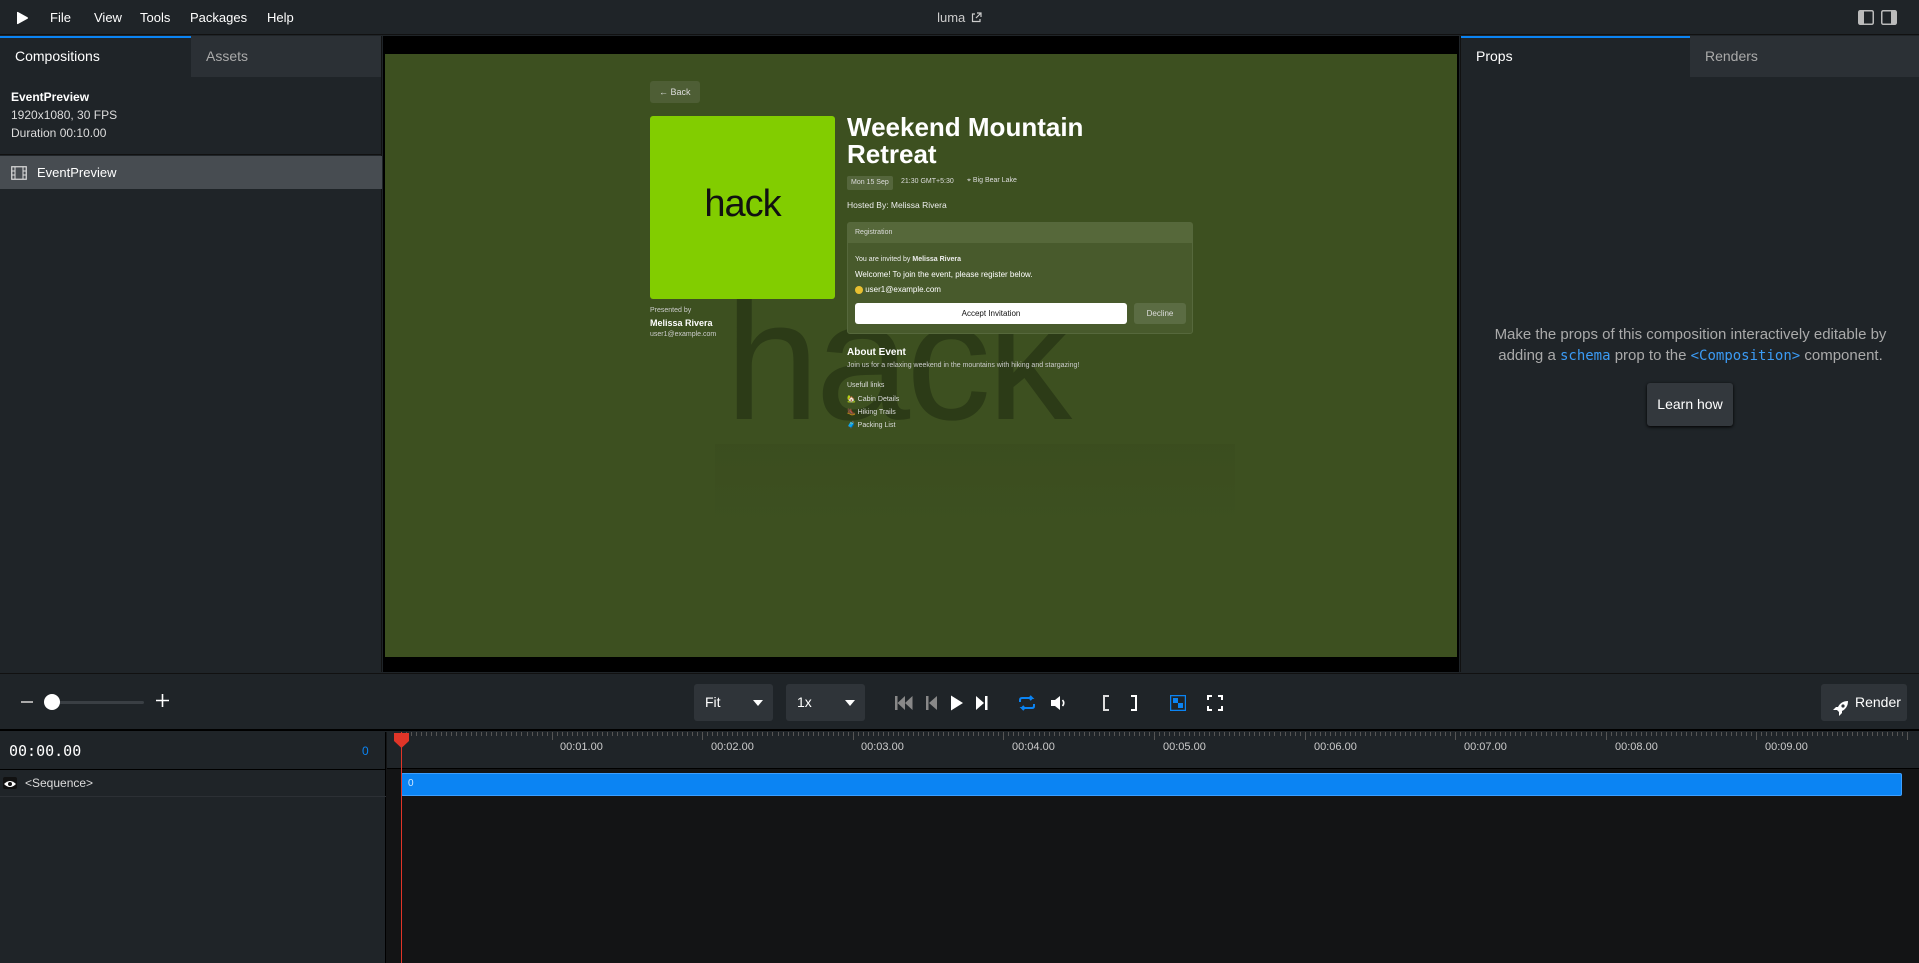  I want to click on zoom-slider-thumb, so click(52, 702).